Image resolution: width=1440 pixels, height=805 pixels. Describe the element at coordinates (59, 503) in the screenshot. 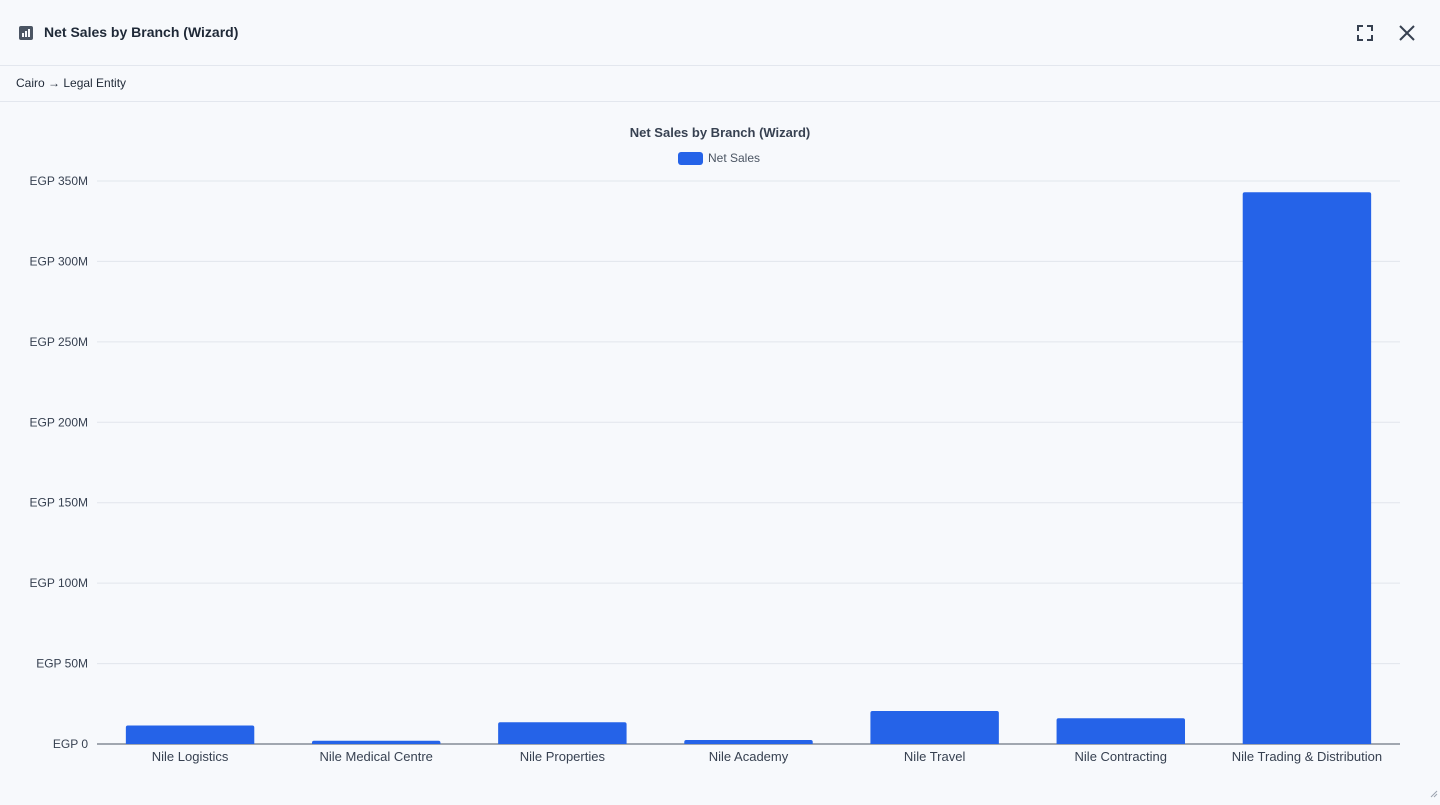

I see `y-tick-label: EGP 150M` at that location.